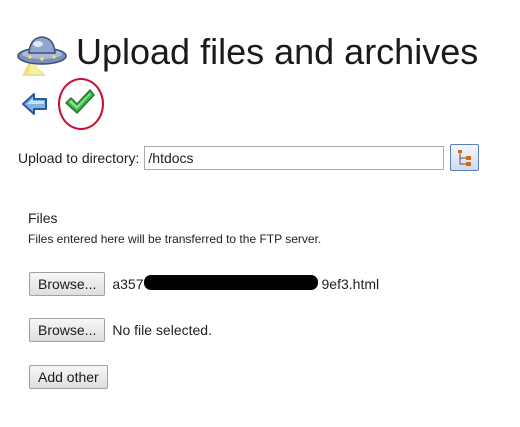 The height and width of the screenshot is (427, 520). I want to click on back-button, so click(35, 104).